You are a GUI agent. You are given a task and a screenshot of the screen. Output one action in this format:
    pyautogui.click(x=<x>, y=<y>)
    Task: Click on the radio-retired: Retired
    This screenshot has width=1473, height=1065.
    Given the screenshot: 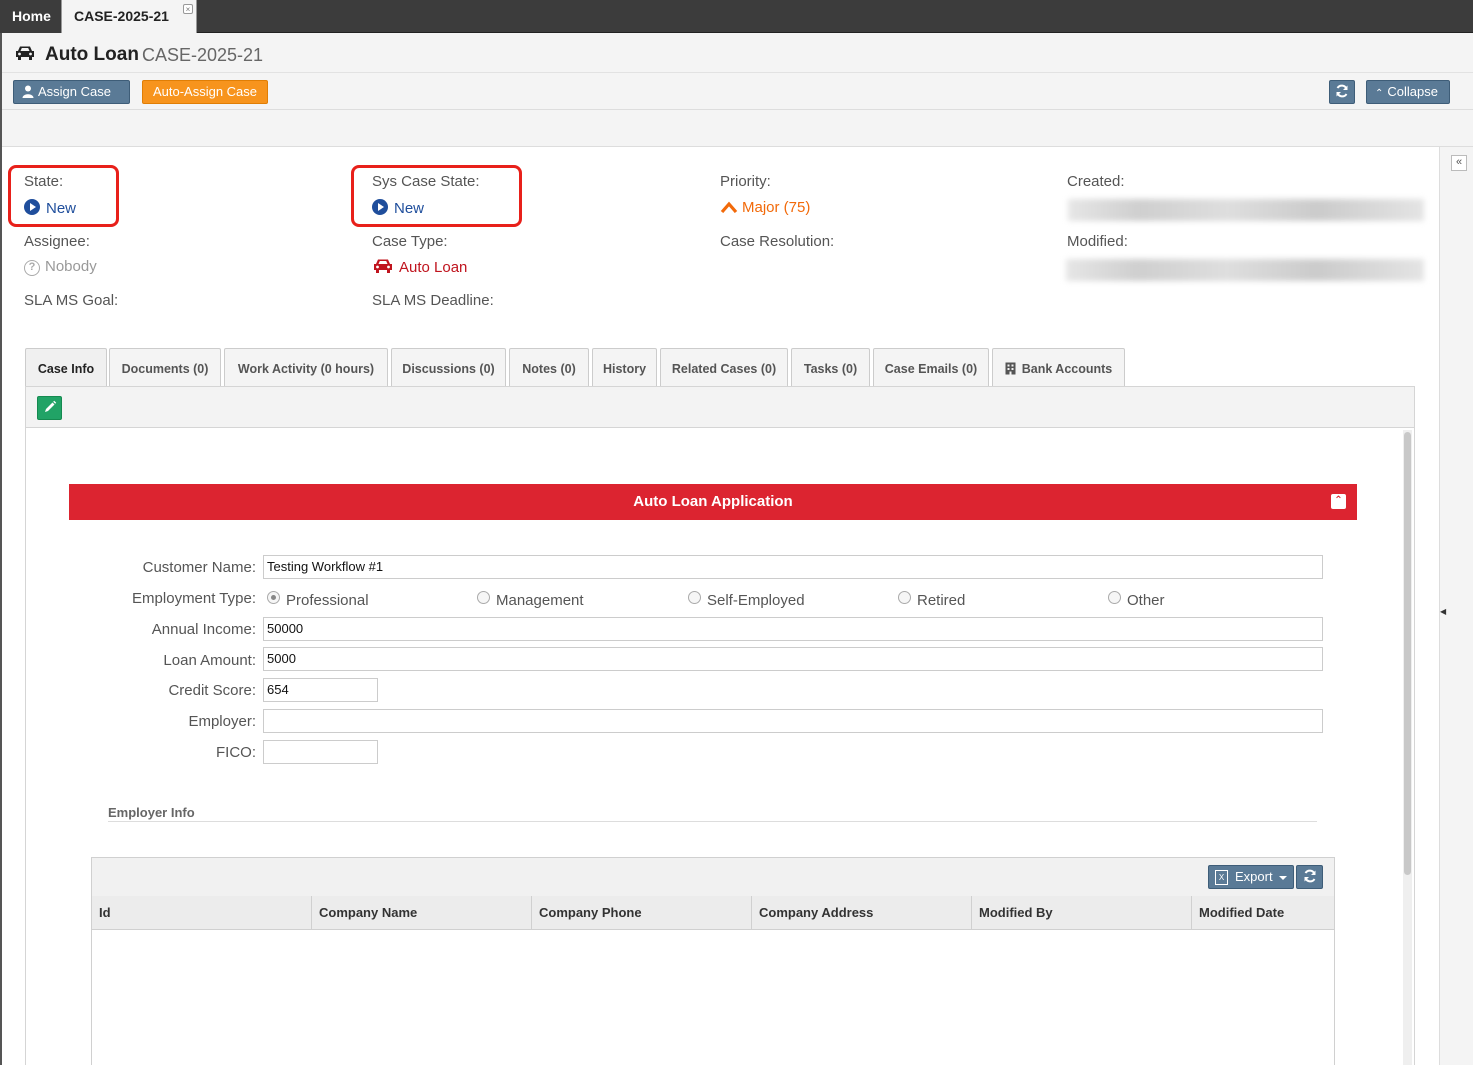 What is the action you would take?
    pyautogui.click(x=931, y=600)
    